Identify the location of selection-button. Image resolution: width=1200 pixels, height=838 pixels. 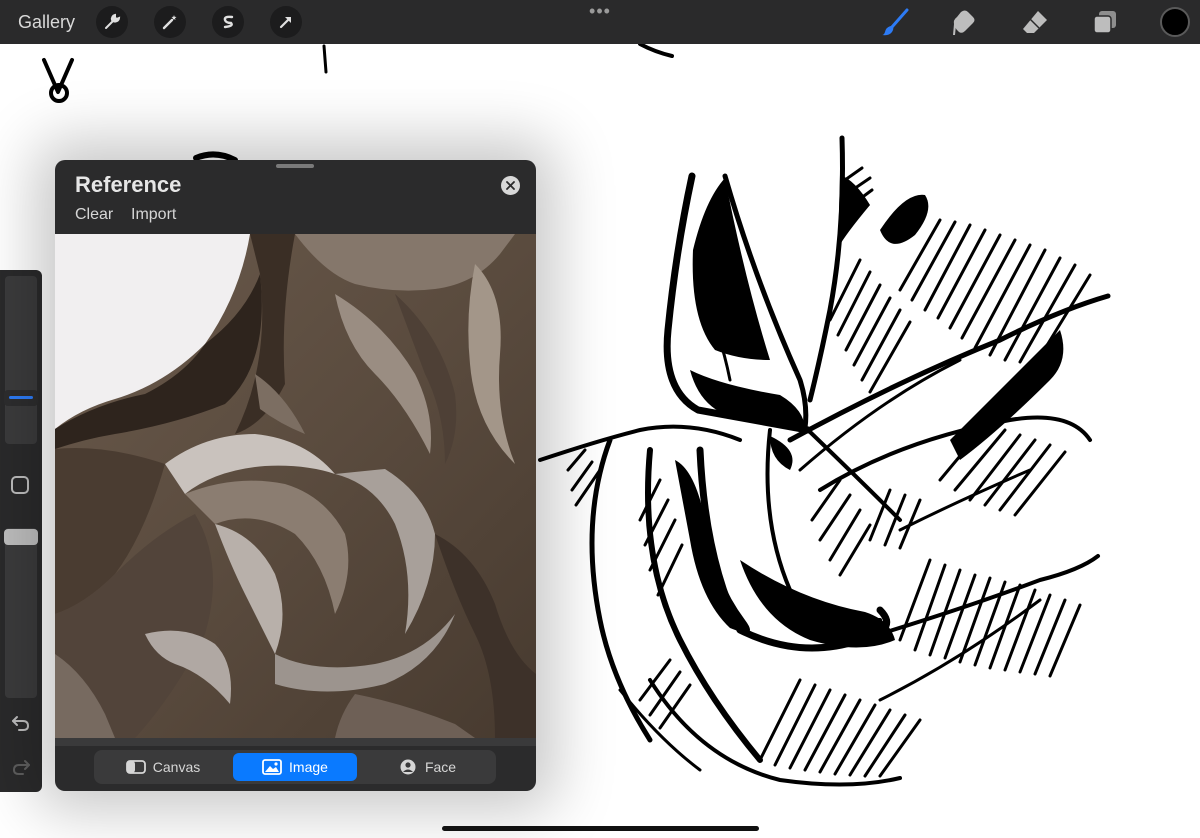
(228, 22).